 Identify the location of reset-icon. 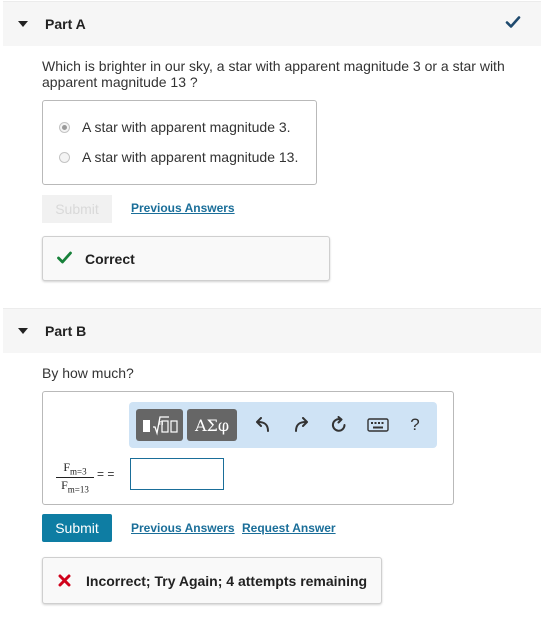
(339, 425).